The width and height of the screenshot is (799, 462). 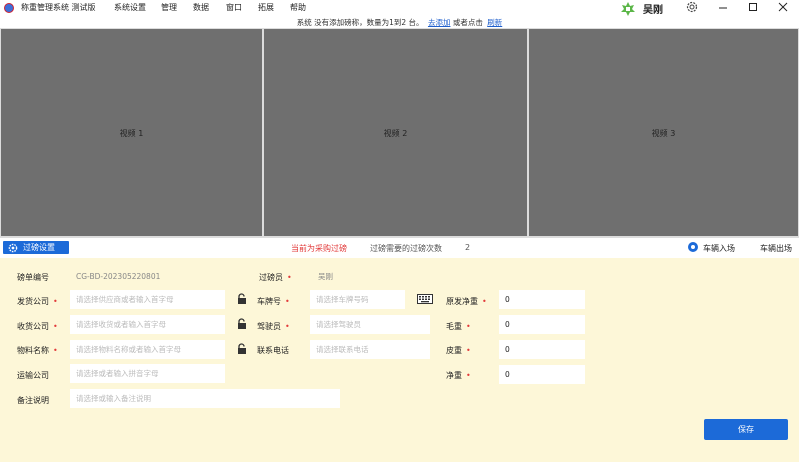 I want to click on brand-logo-icon, so click(x=628, y=9).